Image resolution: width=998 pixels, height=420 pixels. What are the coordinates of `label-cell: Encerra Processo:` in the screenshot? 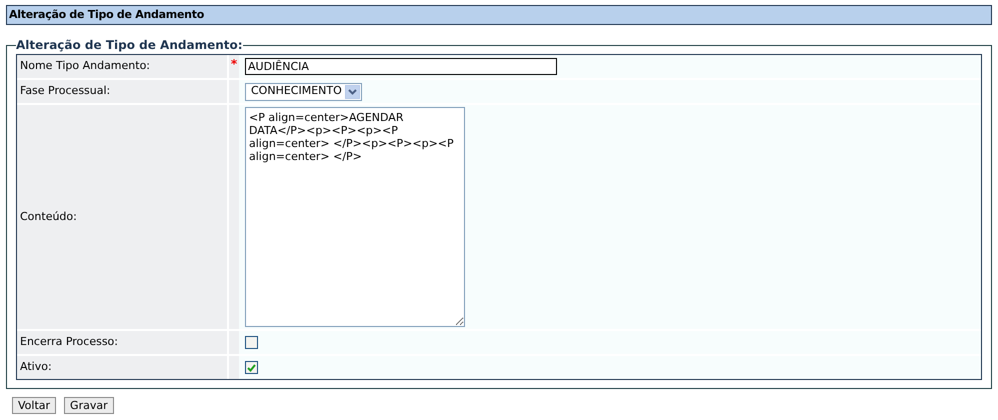 It's located at (123, 342).